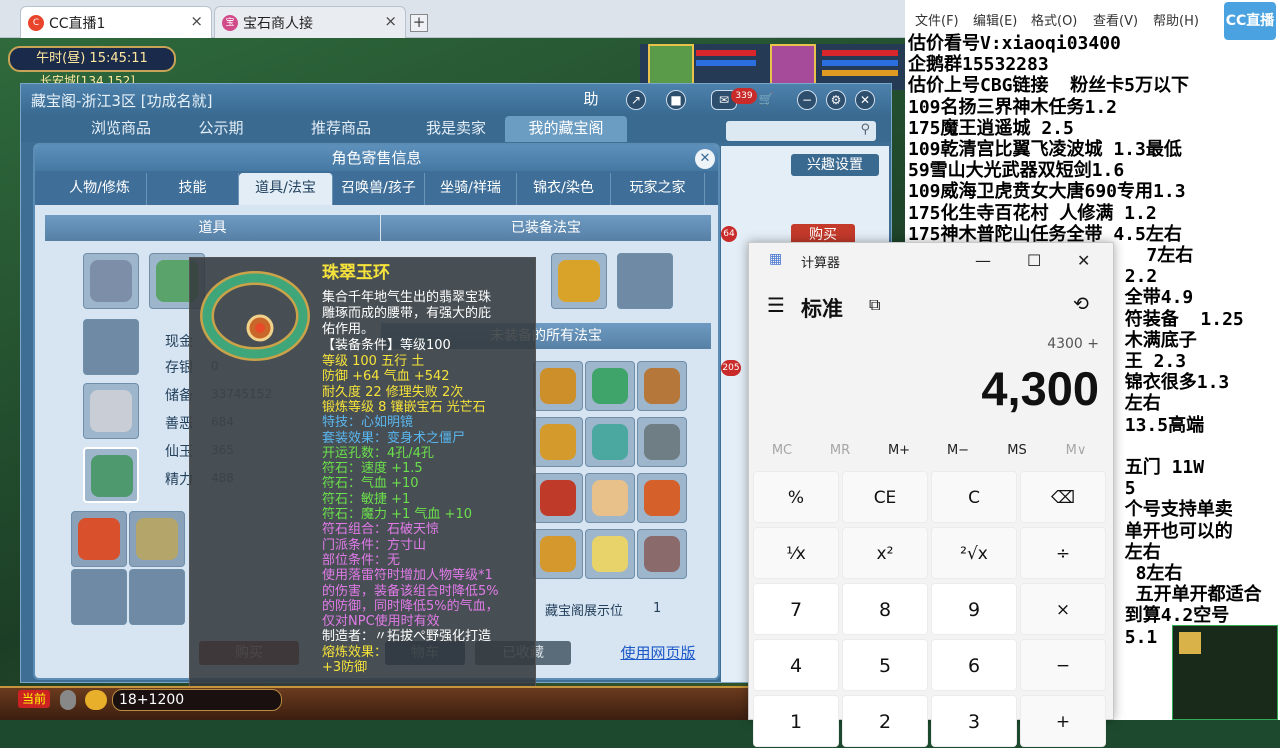 The image size is (1280, 748). Describe the element at coordinates (1081, 304) in the screenshot. I see `history-icon: ⟲` at that location.